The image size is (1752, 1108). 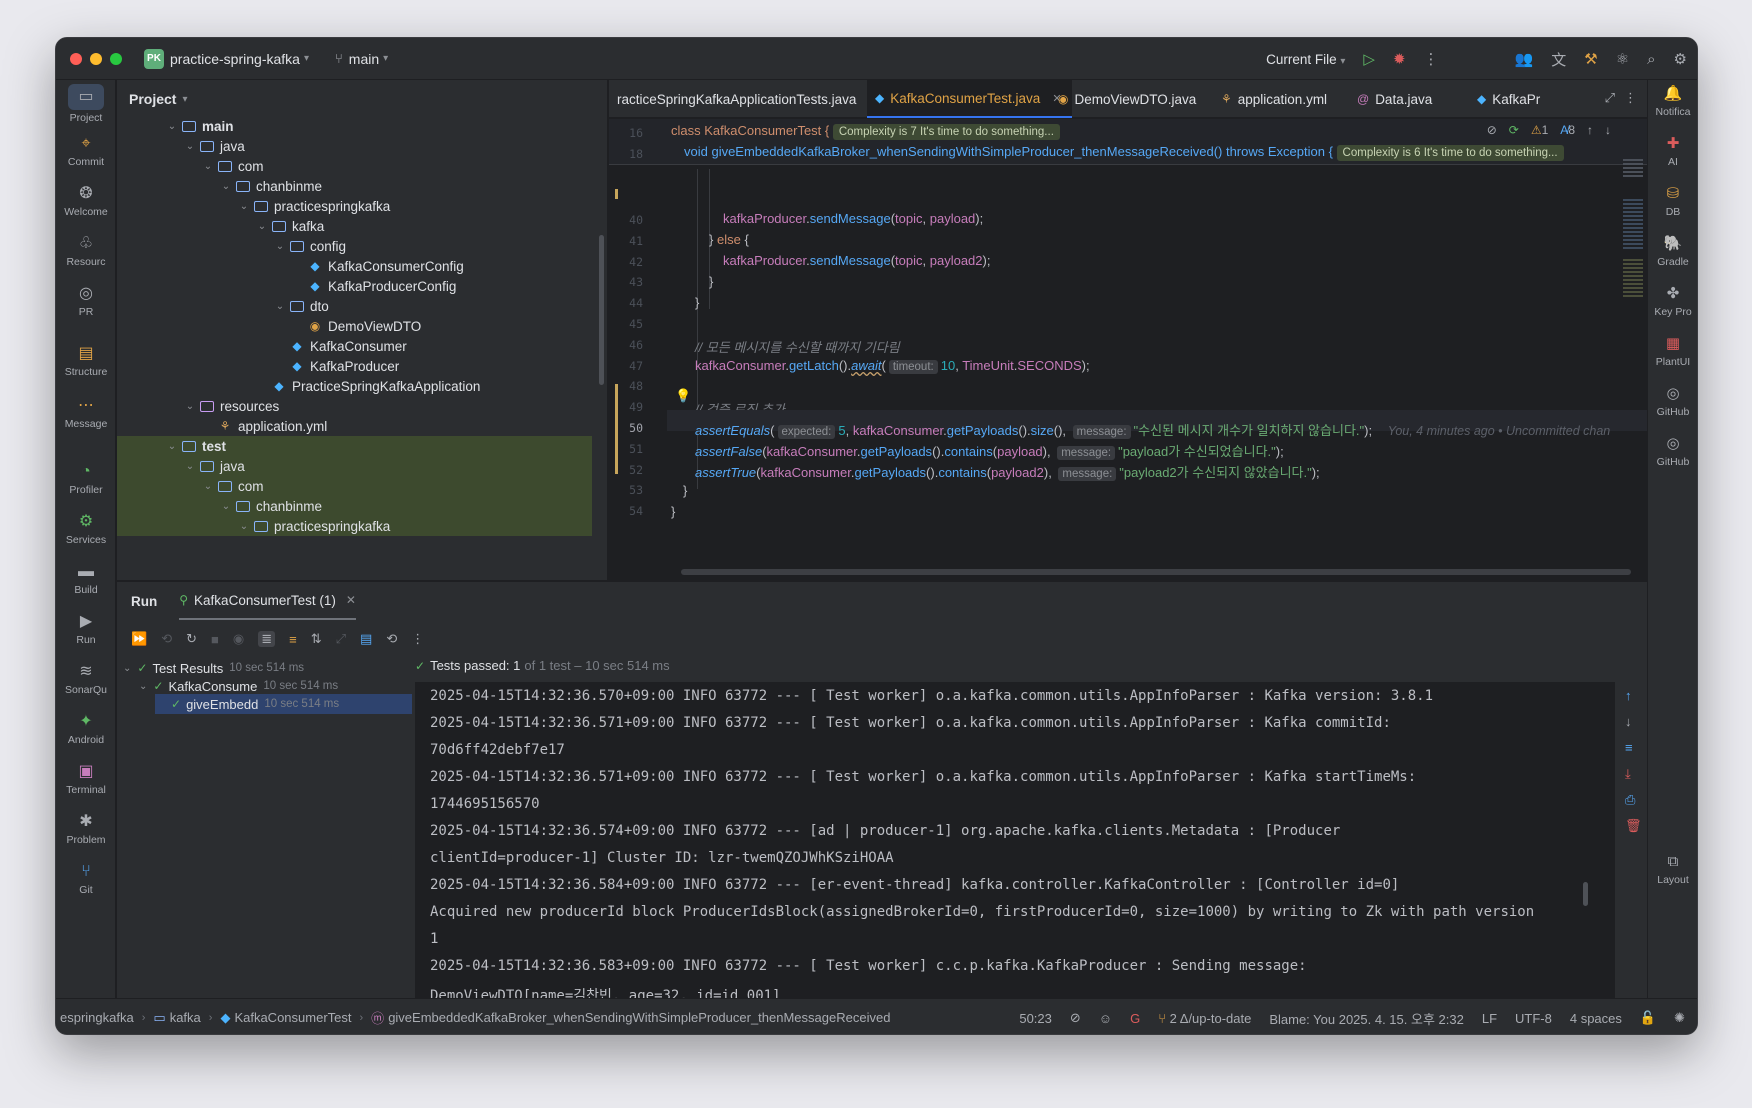 What do you see at coordinates (354, 126) in the screenshot?
I see `tree-item: ⌄ main` at bounding box center [354, 126].